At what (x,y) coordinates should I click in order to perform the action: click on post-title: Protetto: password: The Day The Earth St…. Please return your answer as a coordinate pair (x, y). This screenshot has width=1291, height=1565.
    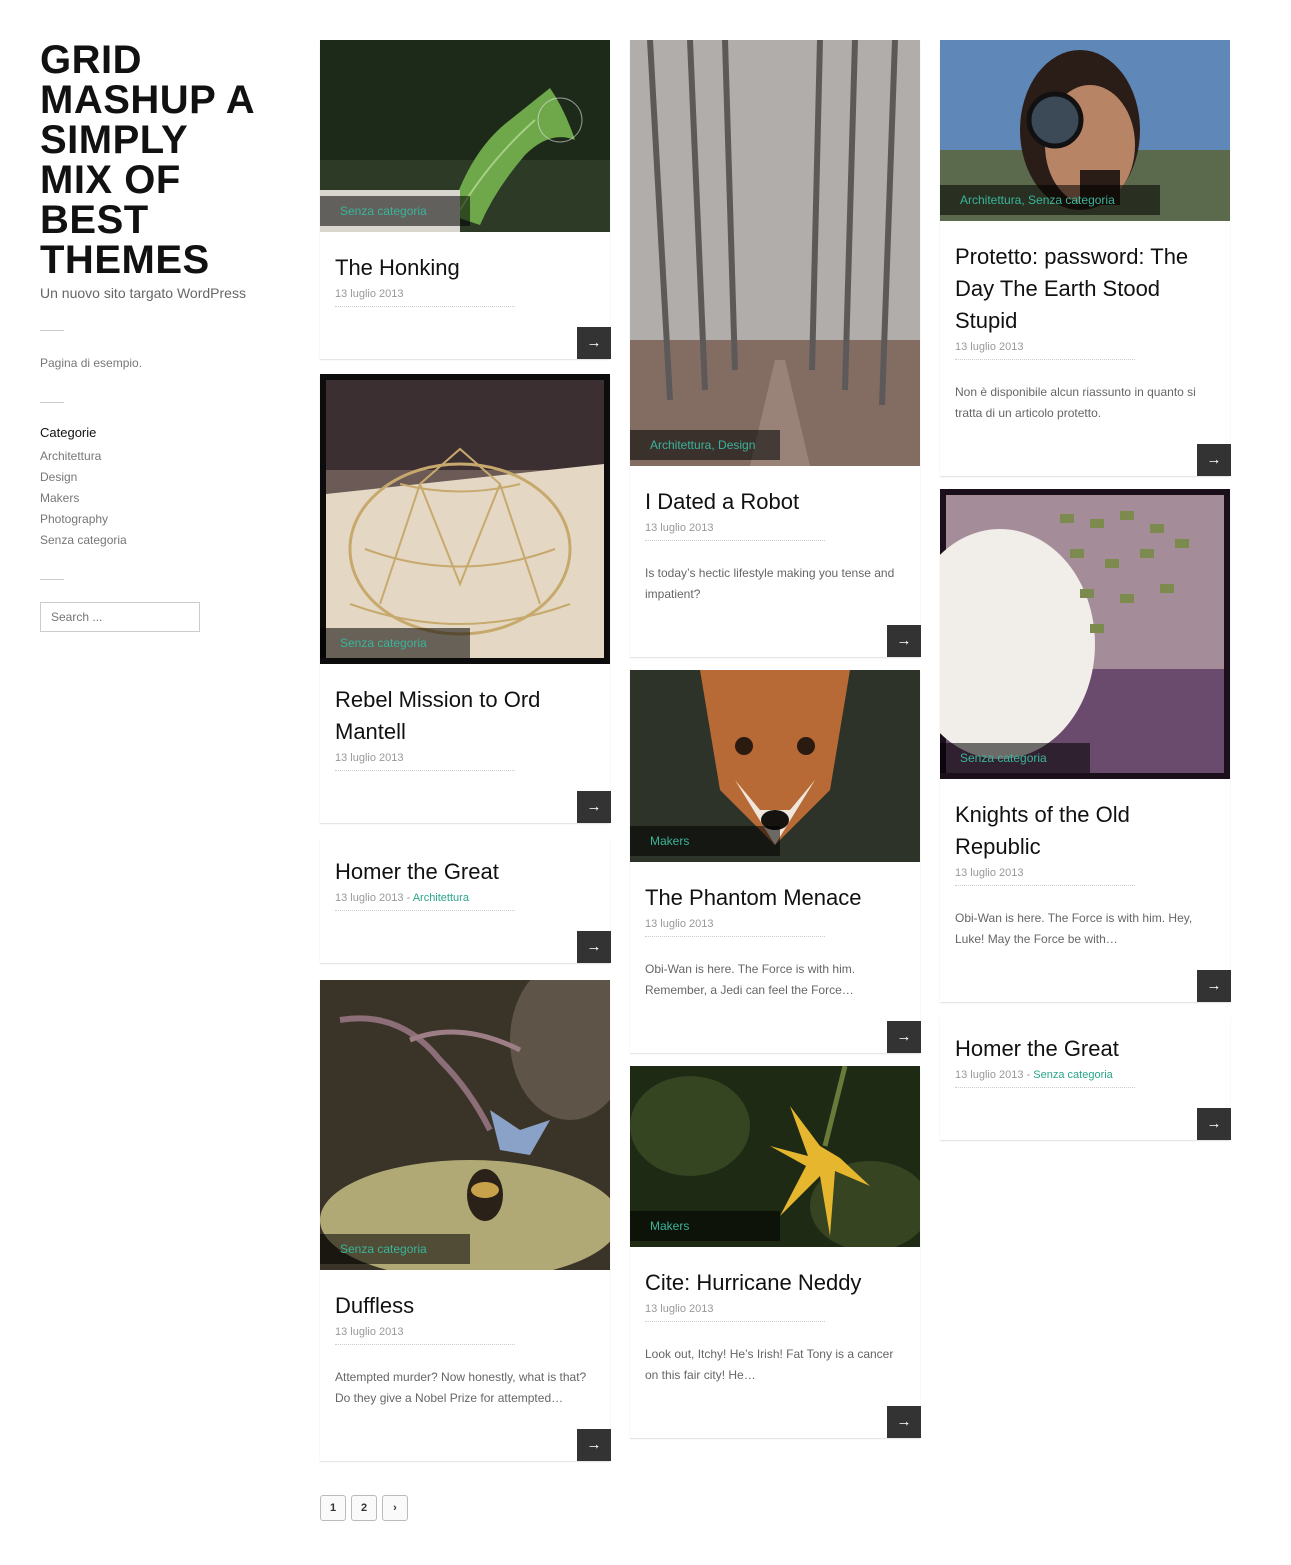
    Looking at the image, I should click on (1085, 289).